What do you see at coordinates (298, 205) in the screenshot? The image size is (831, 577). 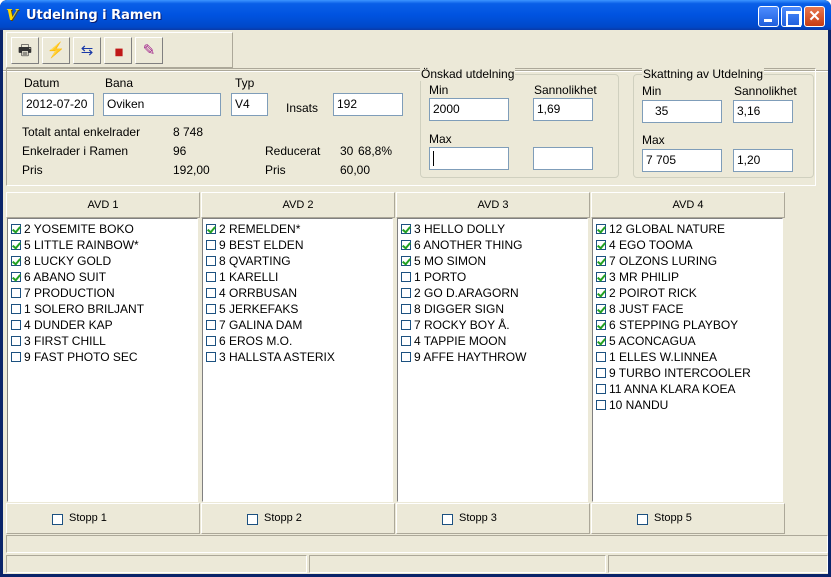 I see `avd-header: AVD 2` at bounding box center [298, 205].